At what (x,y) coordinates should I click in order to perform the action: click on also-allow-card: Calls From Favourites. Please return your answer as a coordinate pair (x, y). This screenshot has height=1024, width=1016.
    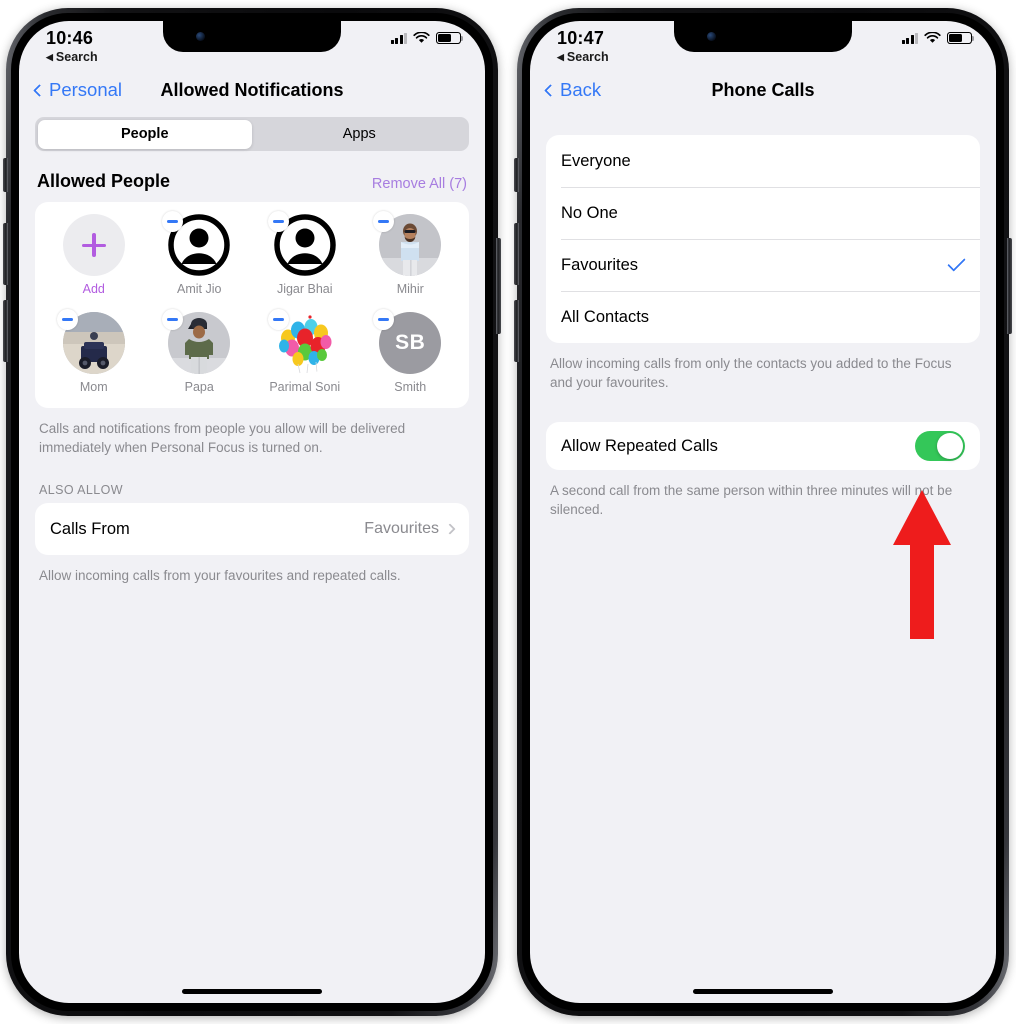
    Looking at the image, I should click on (252, 529).